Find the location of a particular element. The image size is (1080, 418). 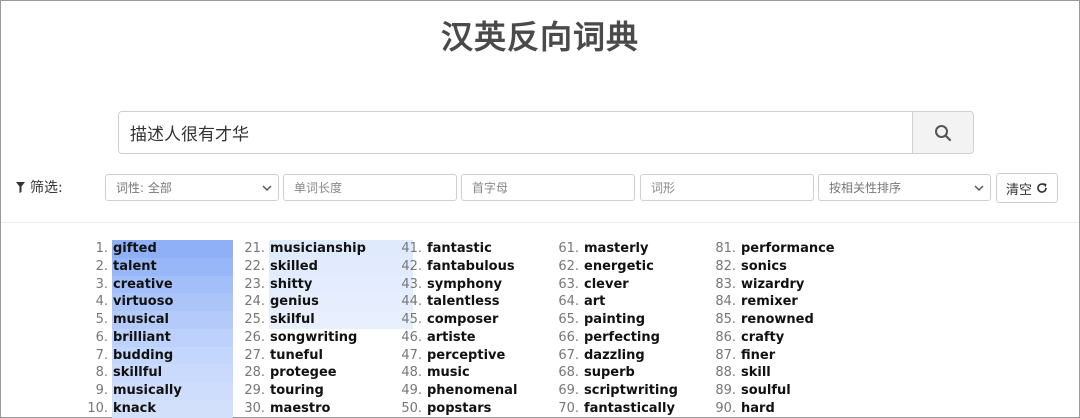

result-word: symphony is located at coordinates (464, 284).